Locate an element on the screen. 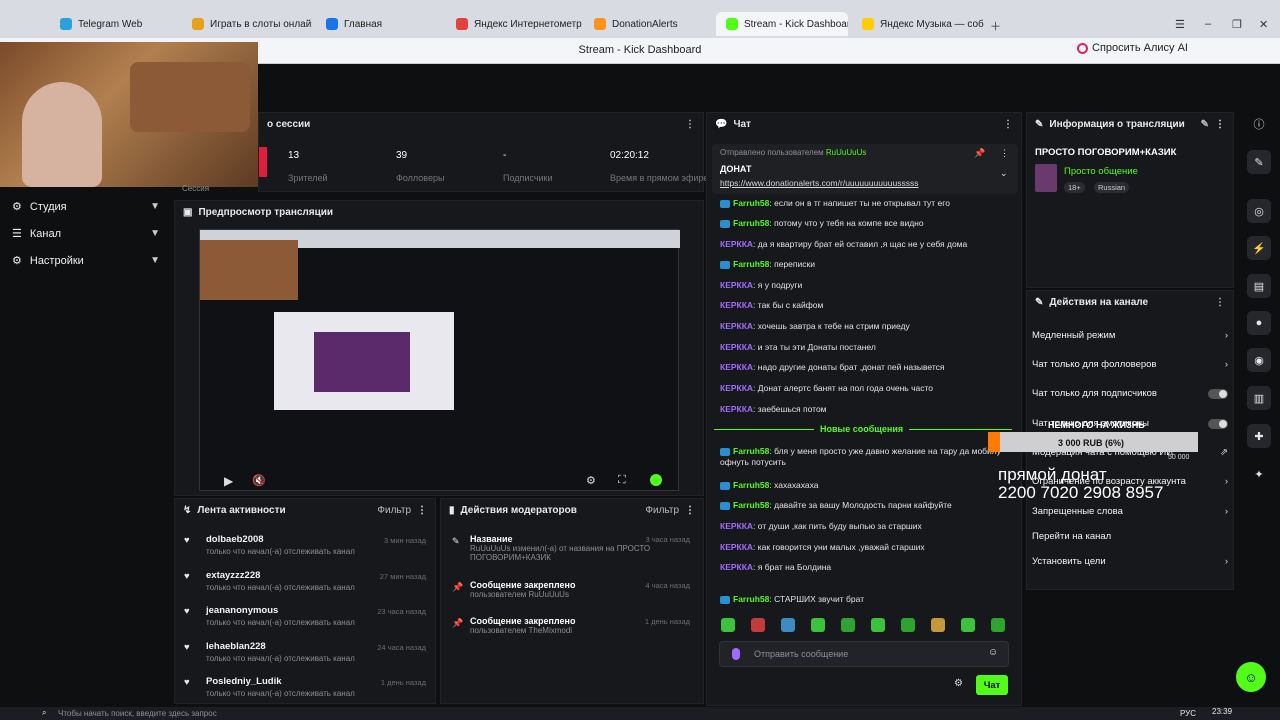  category-link: Просто общение is located at coordinates (1101, 171).